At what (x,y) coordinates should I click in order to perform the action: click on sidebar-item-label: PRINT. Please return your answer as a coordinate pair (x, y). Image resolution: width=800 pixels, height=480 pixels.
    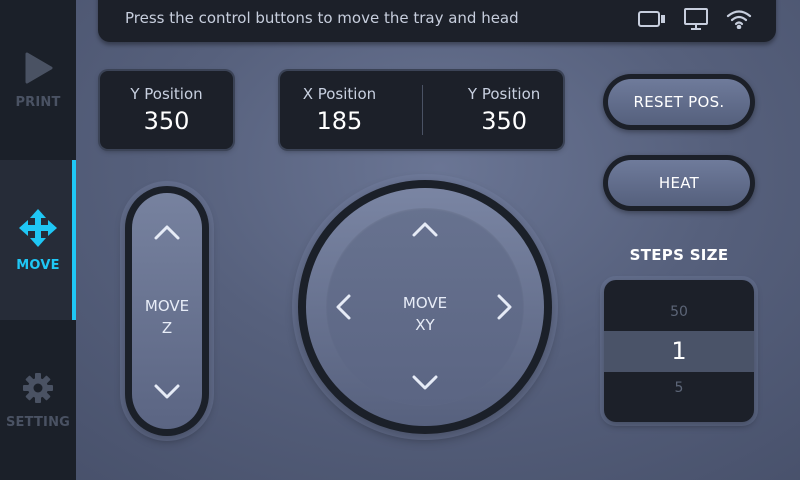
    Looking at the image, I should click on (38, 102).